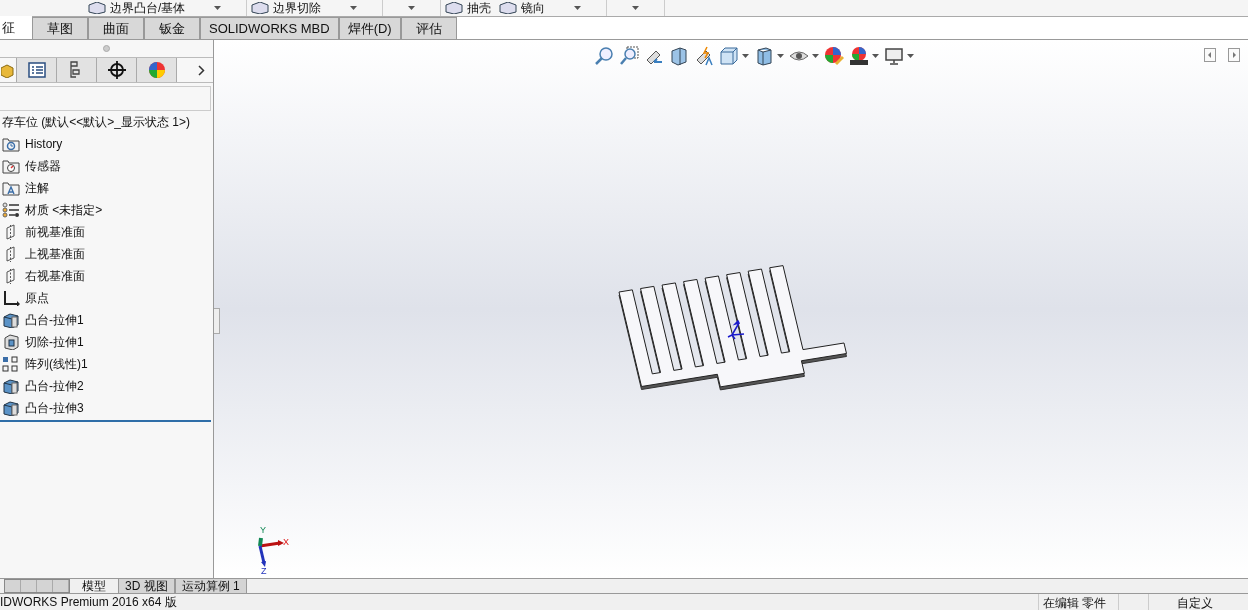 This screenshot has width=1248, height=610. What do you see at coordinates (106, 254) in the screenshot?
I see `tree-item: 上视基准面` at bounding box center [106, 254].